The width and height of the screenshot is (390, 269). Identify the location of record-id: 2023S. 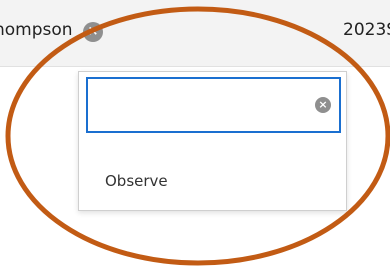
(366, 30).